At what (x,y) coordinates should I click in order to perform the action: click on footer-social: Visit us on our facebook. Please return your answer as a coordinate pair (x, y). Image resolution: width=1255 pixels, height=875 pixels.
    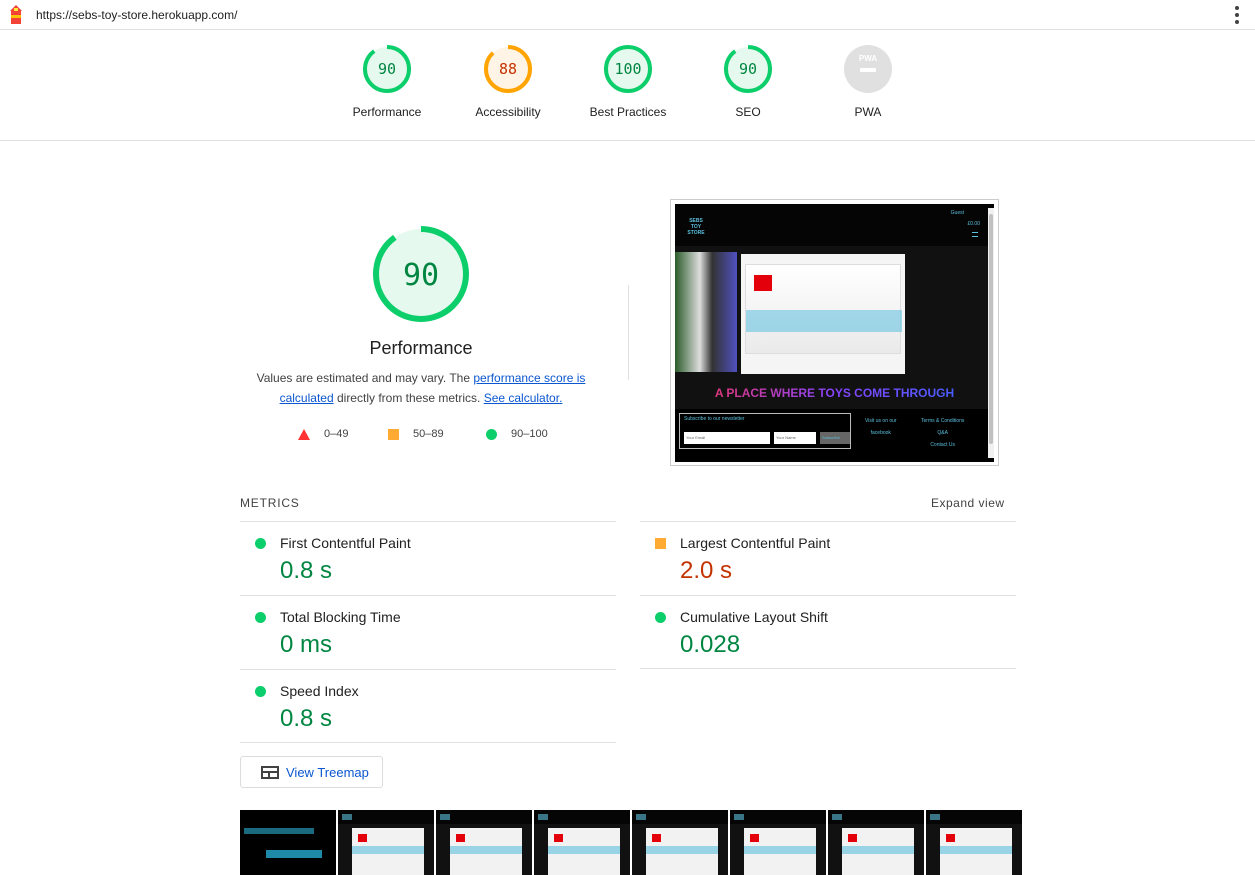
    Looking at the image, I should click on (881, 427).